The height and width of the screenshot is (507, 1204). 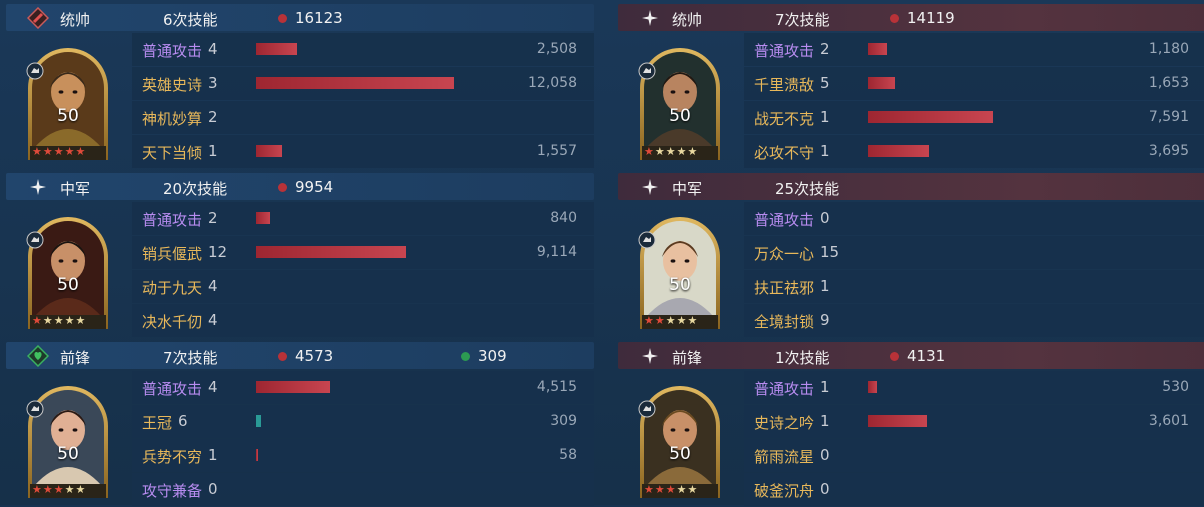 What do you see at coordinates (784, 423) in the screenshot?
I see `skill-name: 史诗之吟` at bounding box center [784, 423].